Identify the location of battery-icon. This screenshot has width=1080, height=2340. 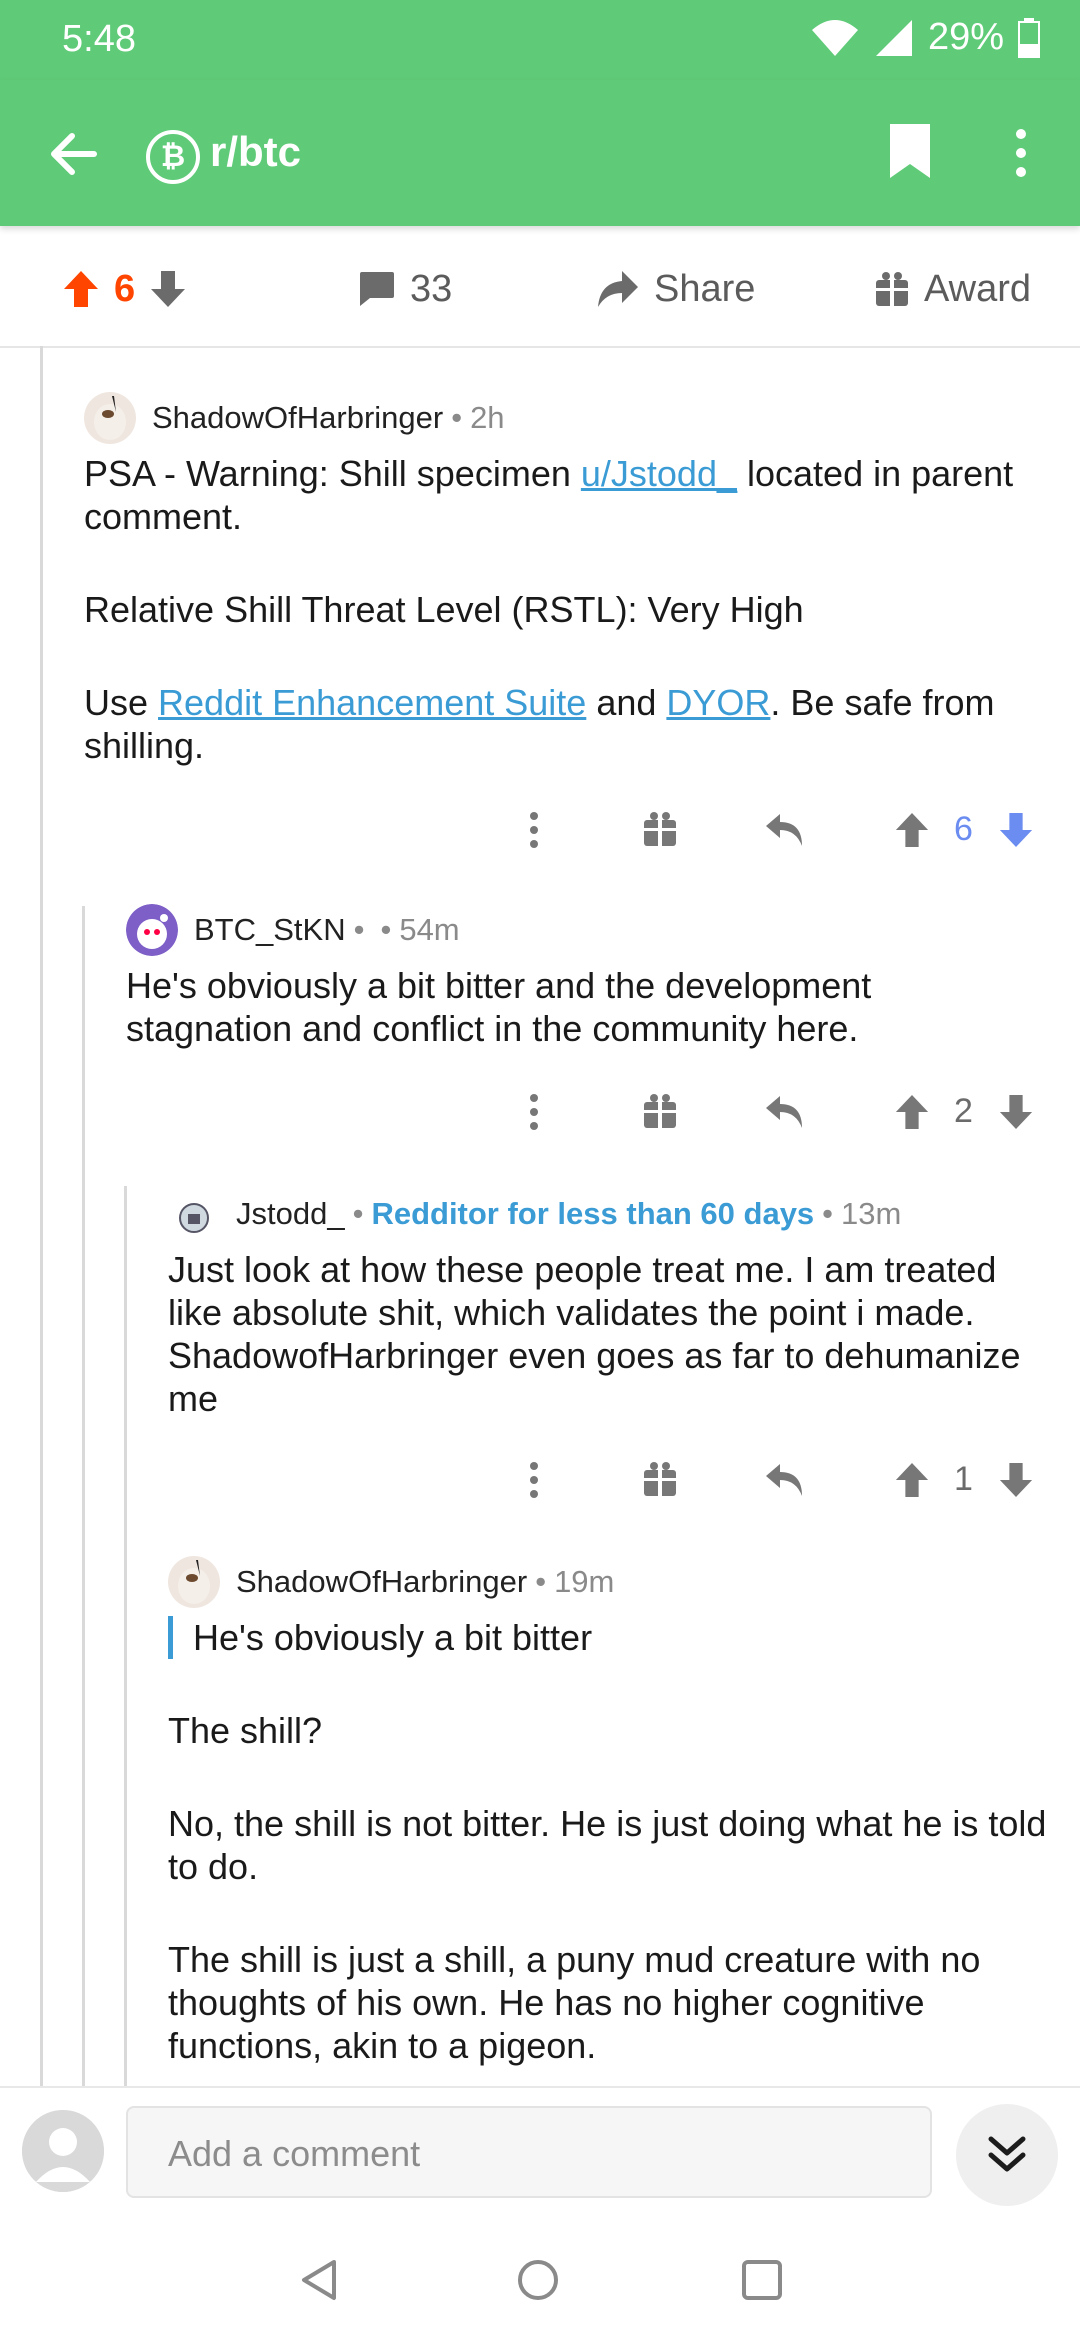
(1029, 37).